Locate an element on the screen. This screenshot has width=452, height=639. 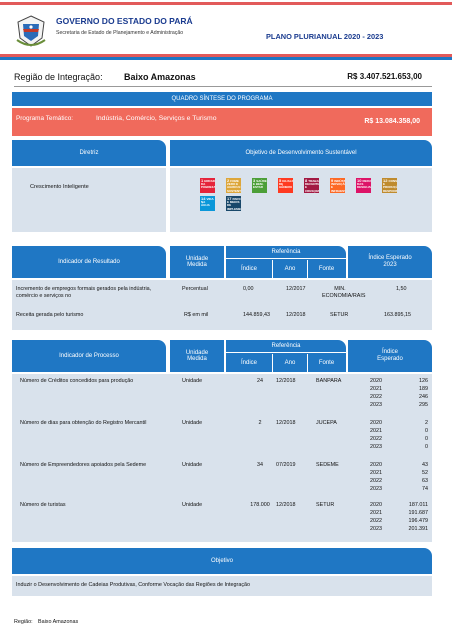
process-indicator-header: Indicador de Processo is located at coordinates (89, 356).